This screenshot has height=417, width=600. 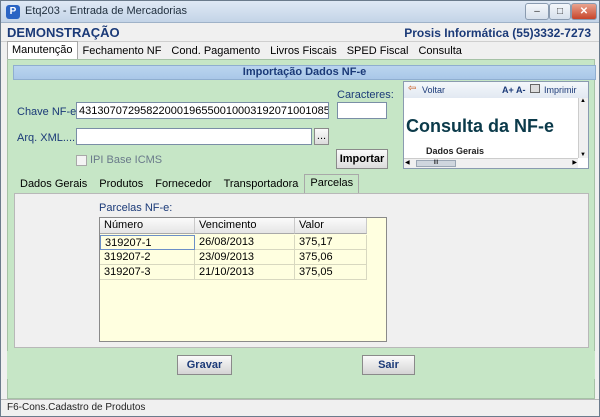 What do you see at coordinates (439, 50) in the screenshot?
I see `tab-consulta: Consulta` at bounding box center [439, 50].